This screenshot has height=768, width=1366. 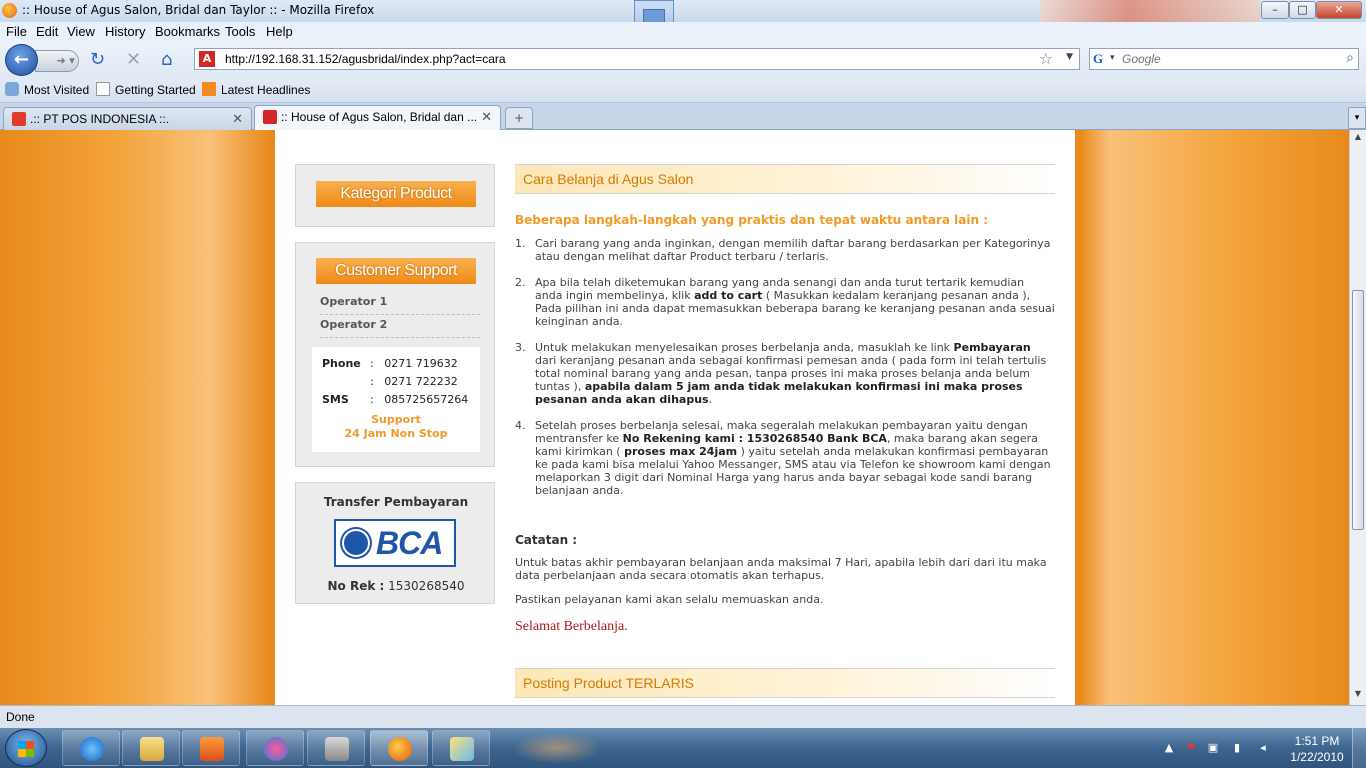 What do you see at coordinates (146, 89) in the screenshot?
I see `bookmark-getting-started: Getting Started` at bounding box center [146, 89].